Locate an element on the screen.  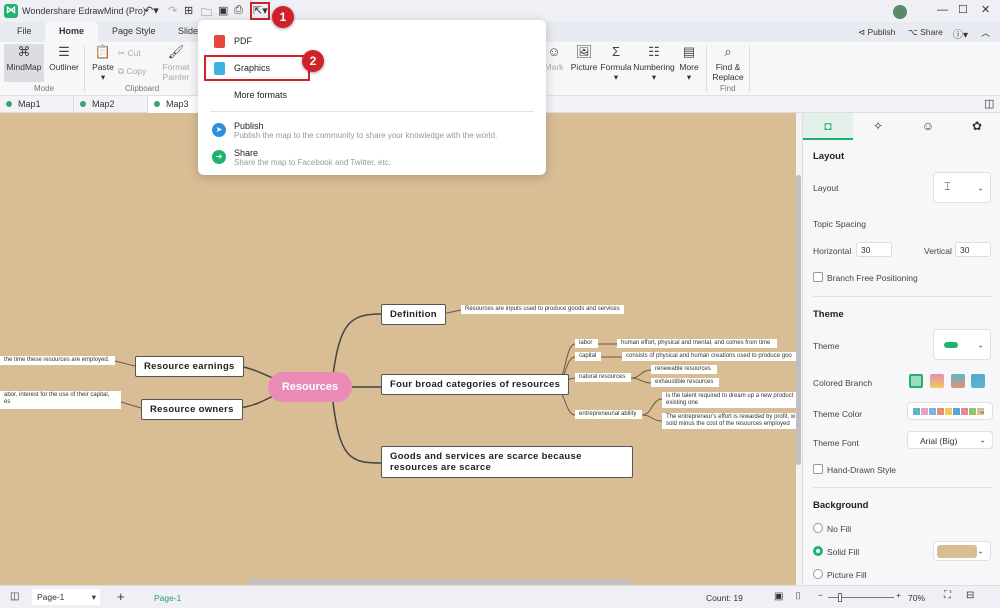
save-icon: ▣ is located at coordinates (223, 10).